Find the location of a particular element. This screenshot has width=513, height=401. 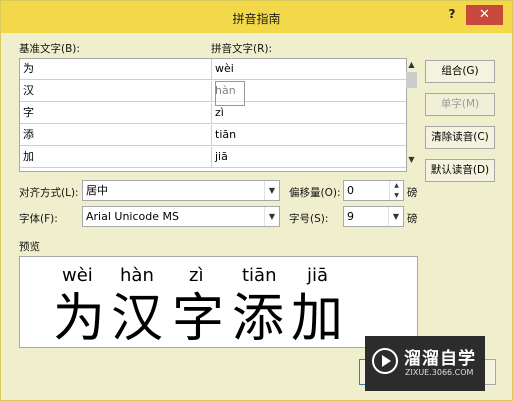

dialog-title: 拼音指南 is located at coordinates (256, 19).